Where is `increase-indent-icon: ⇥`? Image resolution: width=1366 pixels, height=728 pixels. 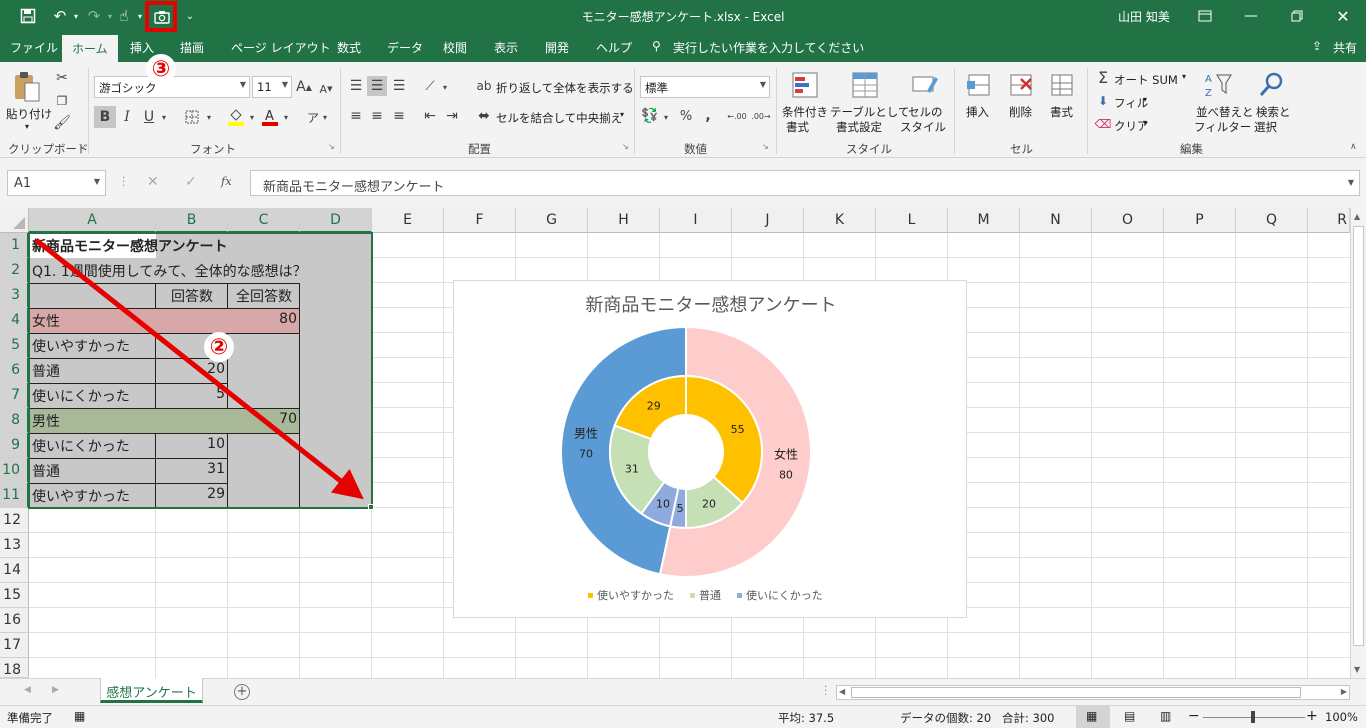
increase-indent-icon: ⇥ is located at coordinates (452, 116).